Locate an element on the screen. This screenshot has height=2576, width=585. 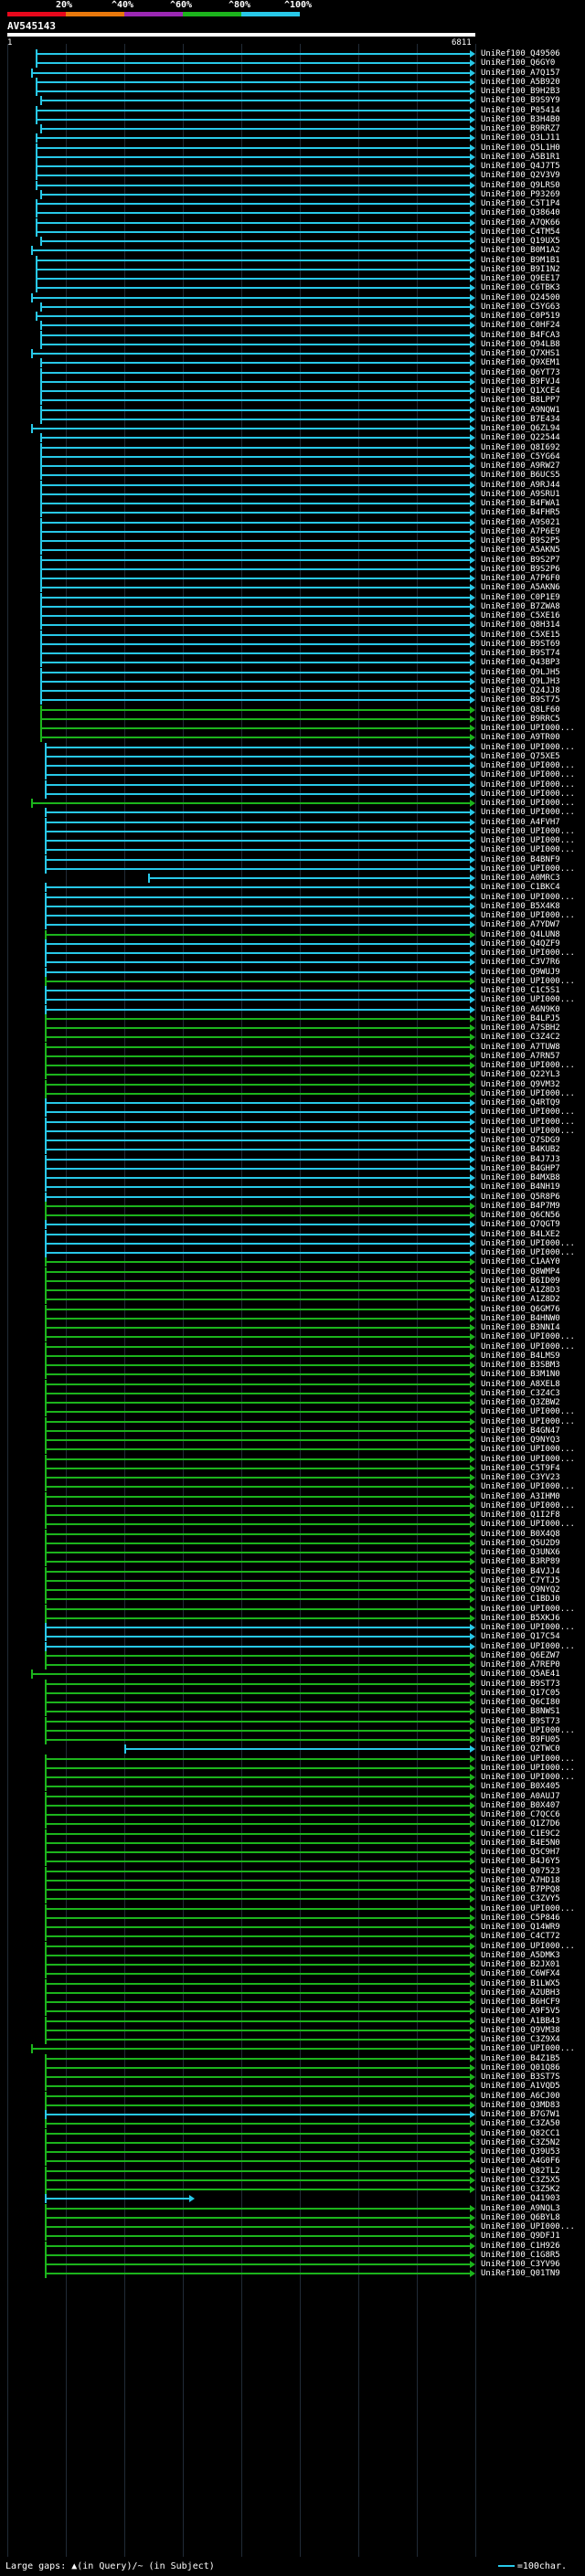
hit-row: UniRef100_Q8WMP4 is located at coordinates (293, 1272).